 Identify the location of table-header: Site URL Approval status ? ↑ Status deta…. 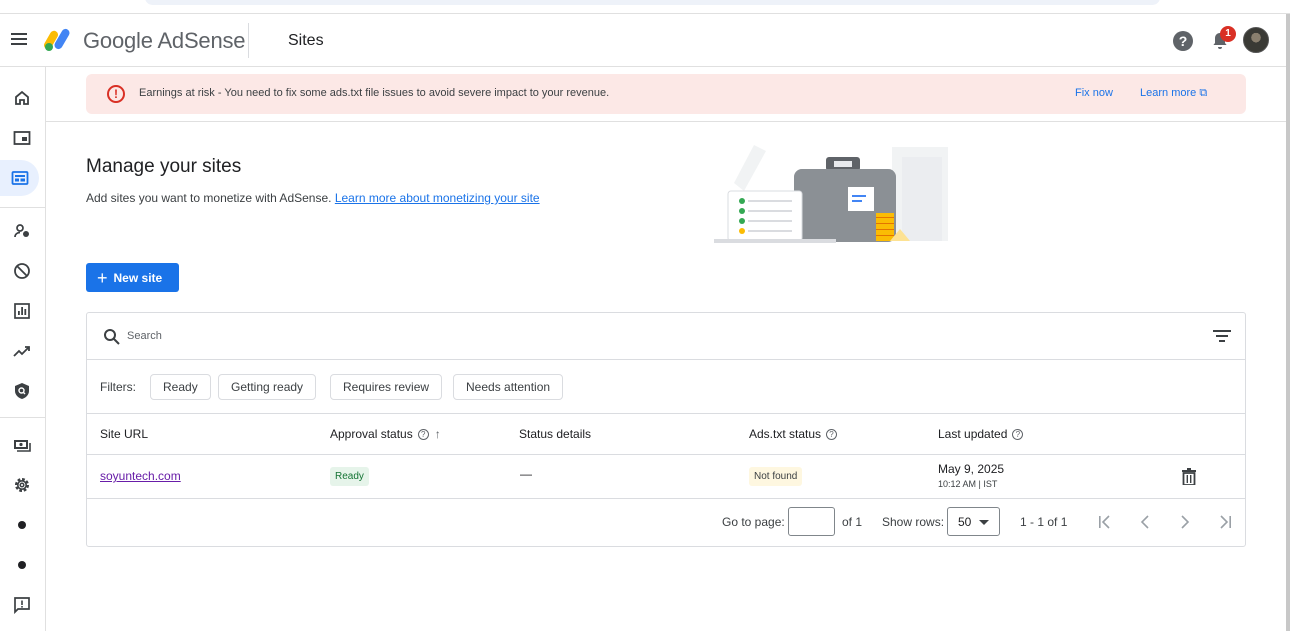
(666, 434).